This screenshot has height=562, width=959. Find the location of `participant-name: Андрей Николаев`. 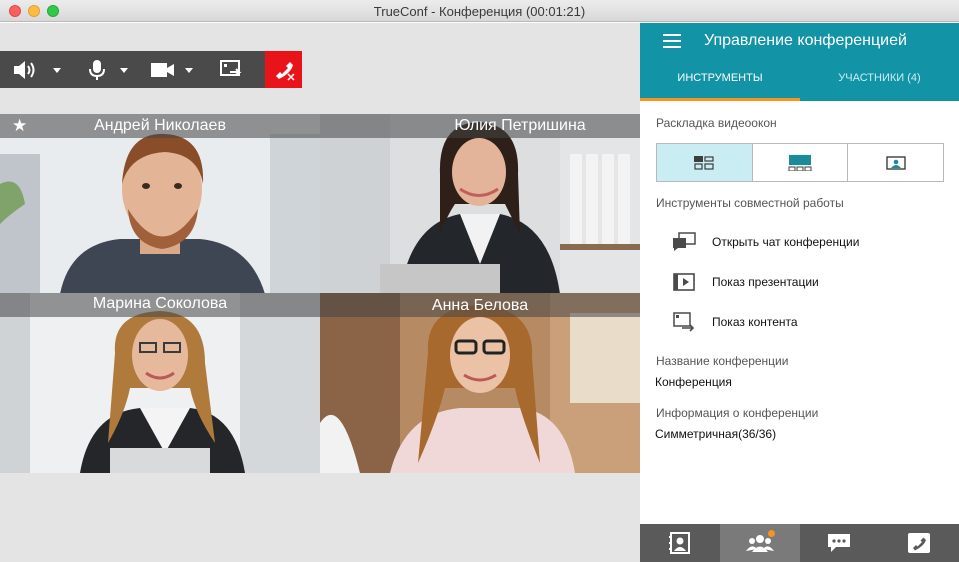

participant-name: Андрей Николаев is located at coordinates (160, 125).